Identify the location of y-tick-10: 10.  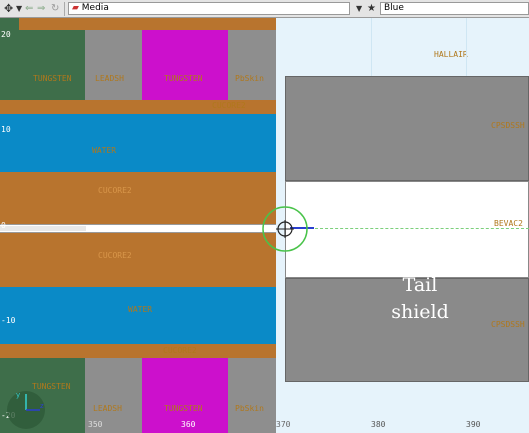
(6, 129).